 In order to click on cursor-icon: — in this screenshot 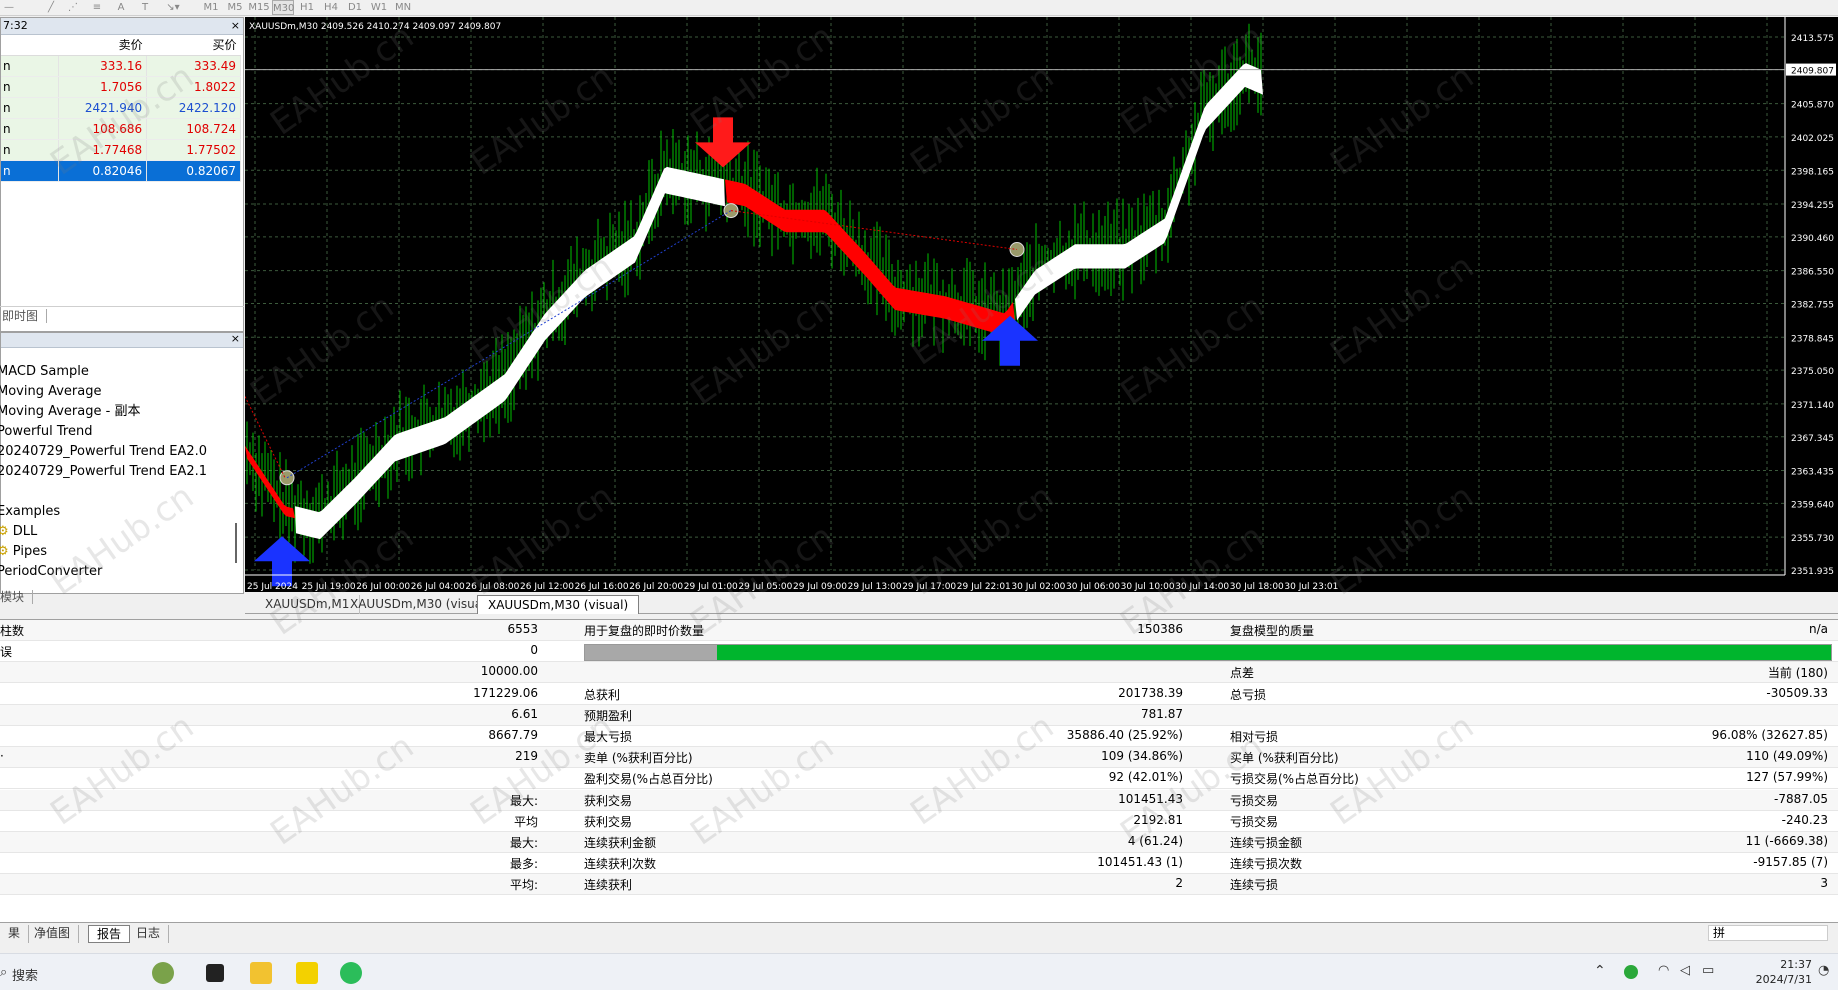, I will do `click(9, 7)`.